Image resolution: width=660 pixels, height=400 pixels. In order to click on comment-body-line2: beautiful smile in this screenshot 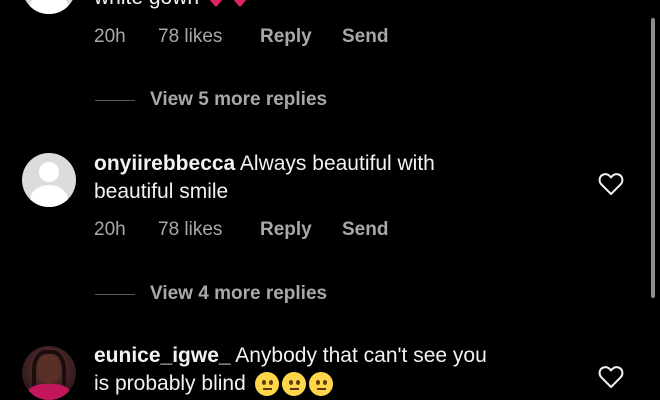, I will do `click(161, 191)`.